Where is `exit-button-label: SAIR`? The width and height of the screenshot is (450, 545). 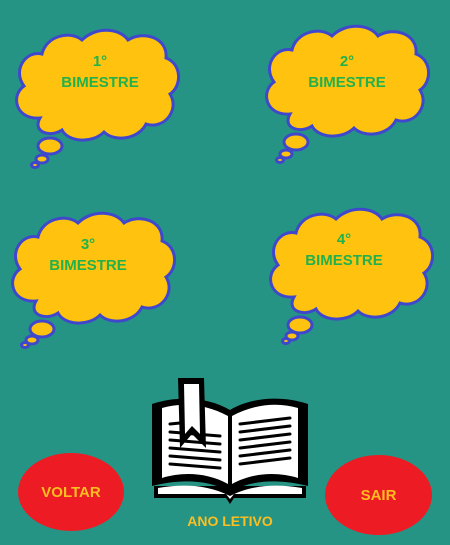
exit-button-label: SAIR is located at coordinates (378, 495).